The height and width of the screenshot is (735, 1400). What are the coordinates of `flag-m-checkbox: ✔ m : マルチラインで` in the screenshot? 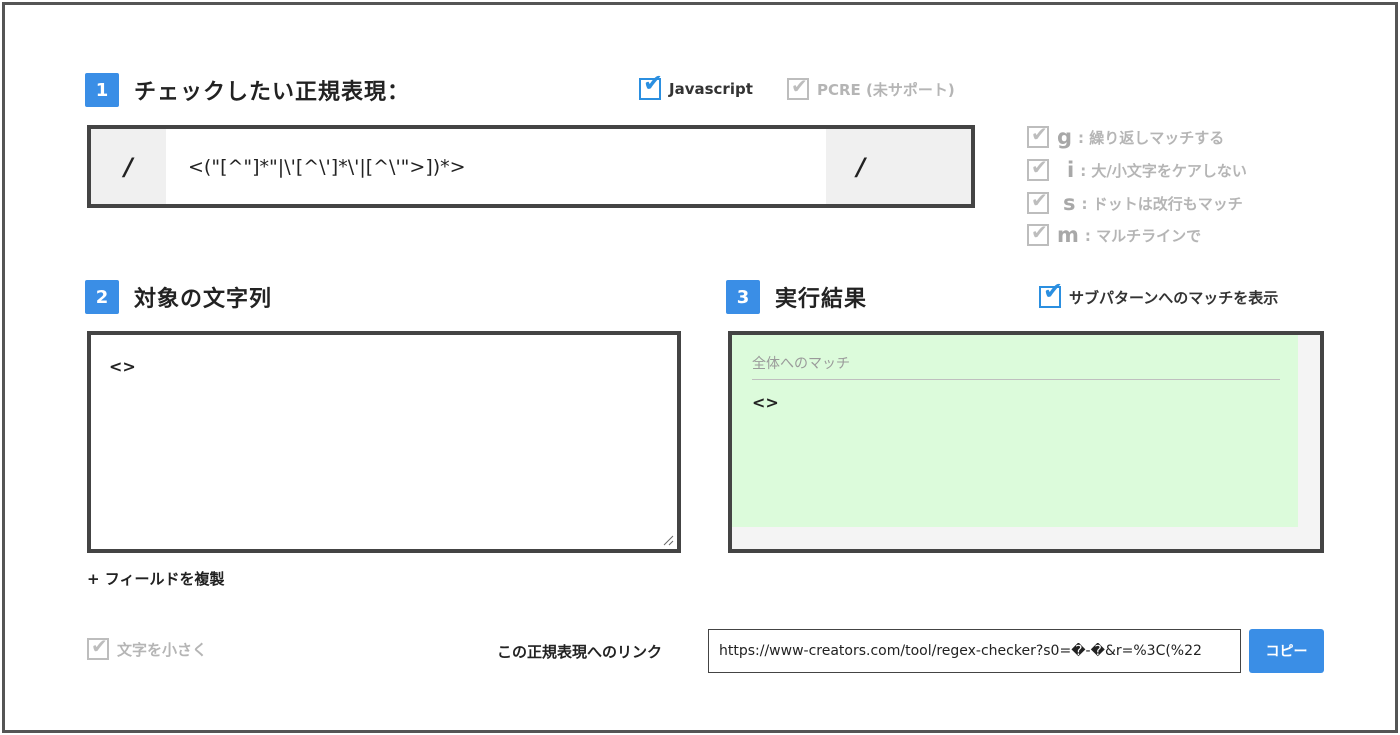 It's located at (1114, 234).